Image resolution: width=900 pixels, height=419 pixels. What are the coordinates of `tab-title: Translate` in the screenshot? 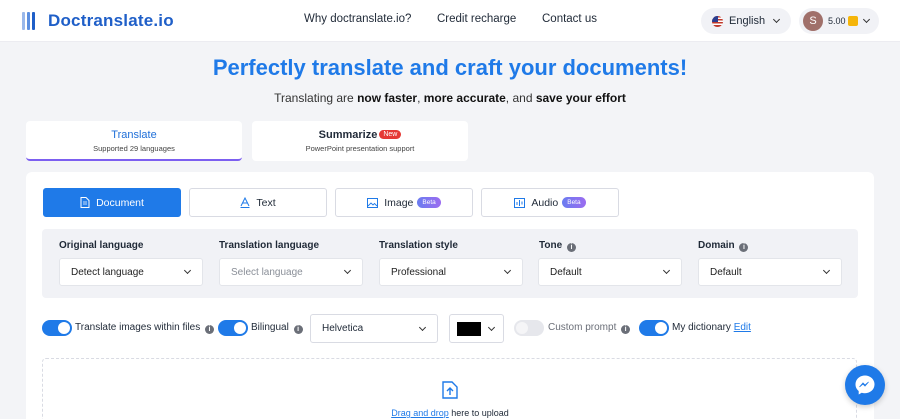 It's located at (134, 135).